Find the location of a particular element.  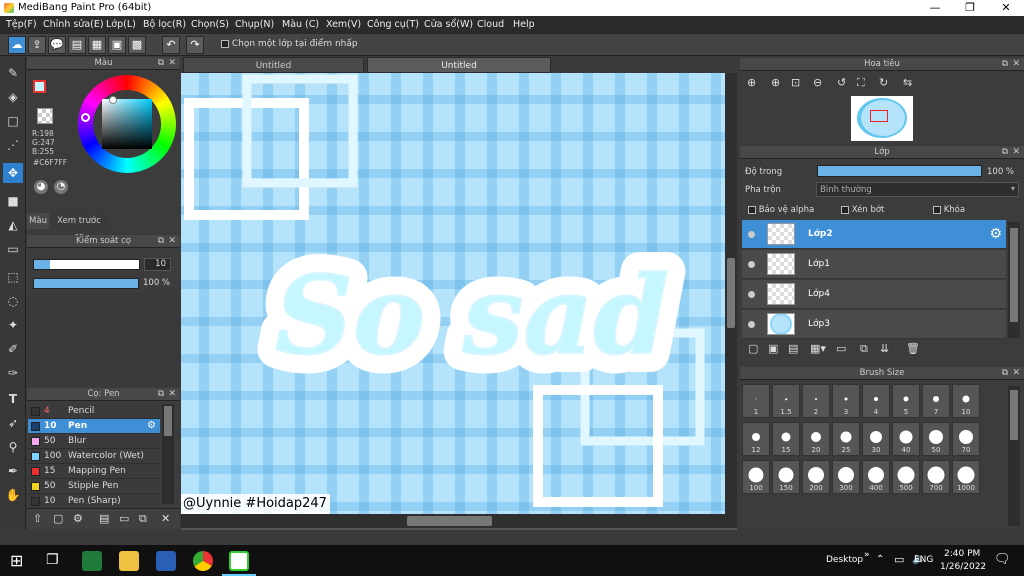

text-tool-icon: T is located at coordinates (13, 399).